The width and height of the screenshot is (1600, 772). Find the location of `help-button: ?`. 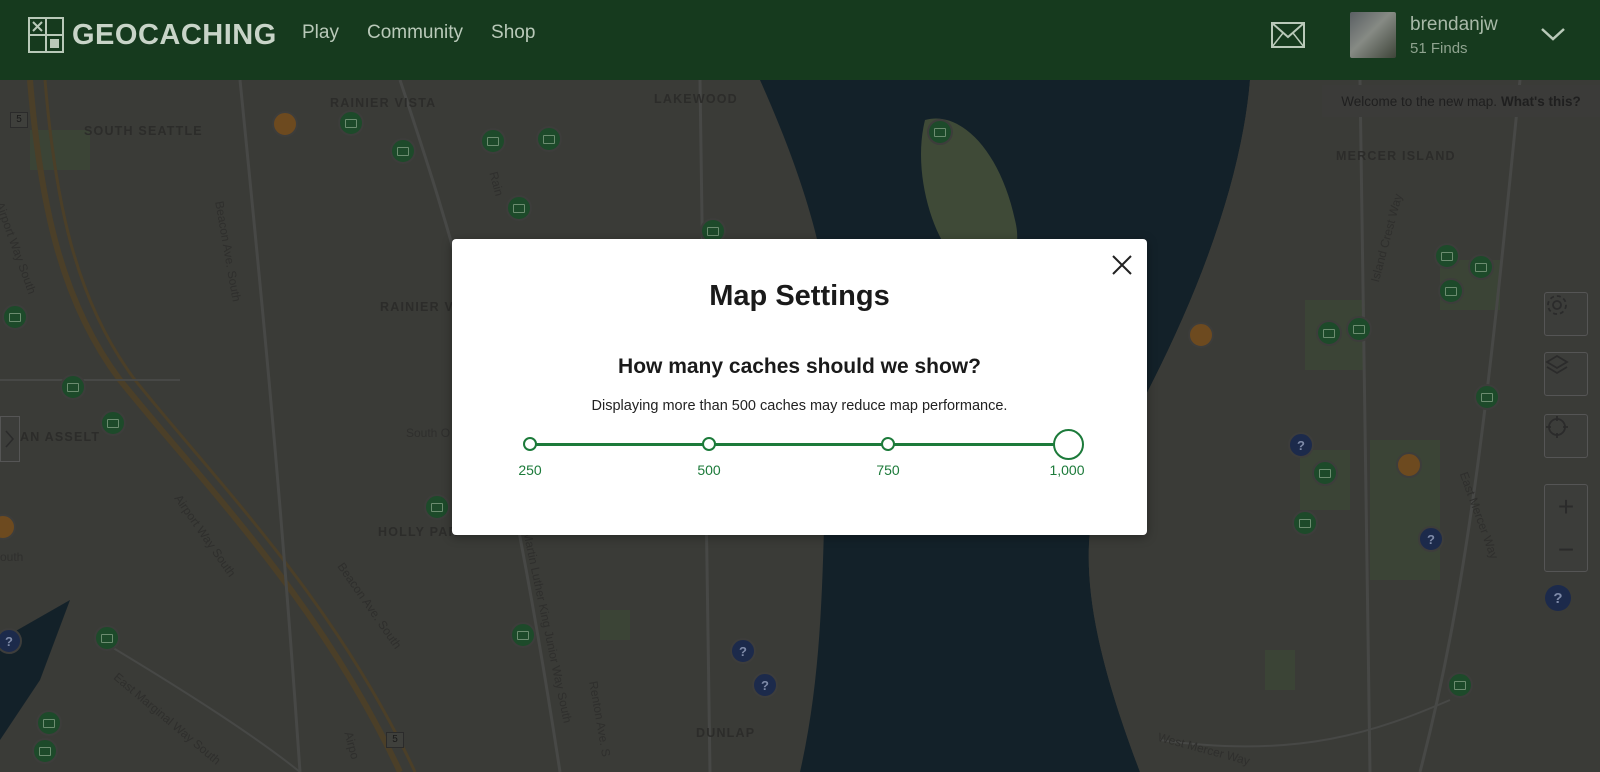

help-button: ? is located at coordinates (1558, 598).